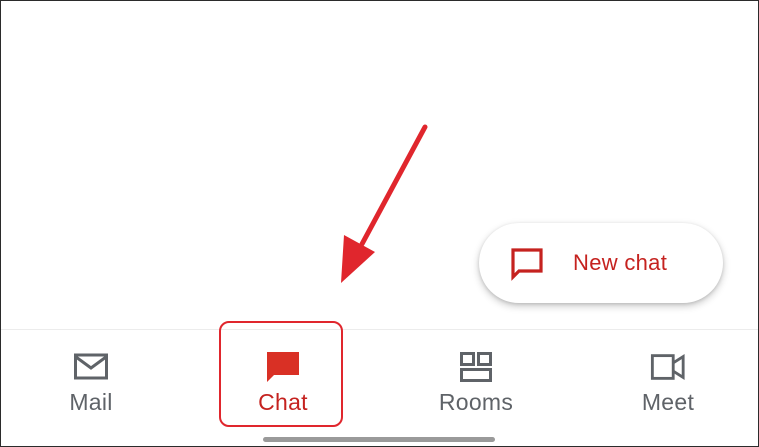 The height and width of the screenshot is (447, 759). What do you see at coordinates (476, 367) in the screenshot?
I see `rooms-icon` at bounding box center [476, 367].